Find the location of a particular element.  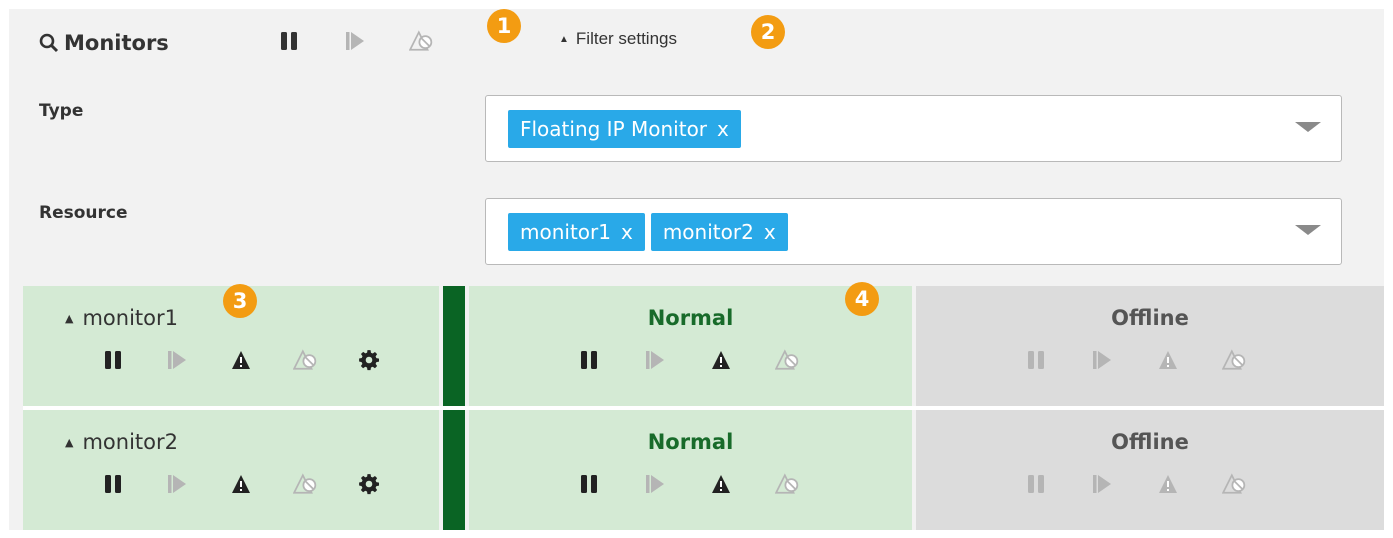

resource-filter-select: monitor1 x monitor2 x is located at coordinates (913, 231).